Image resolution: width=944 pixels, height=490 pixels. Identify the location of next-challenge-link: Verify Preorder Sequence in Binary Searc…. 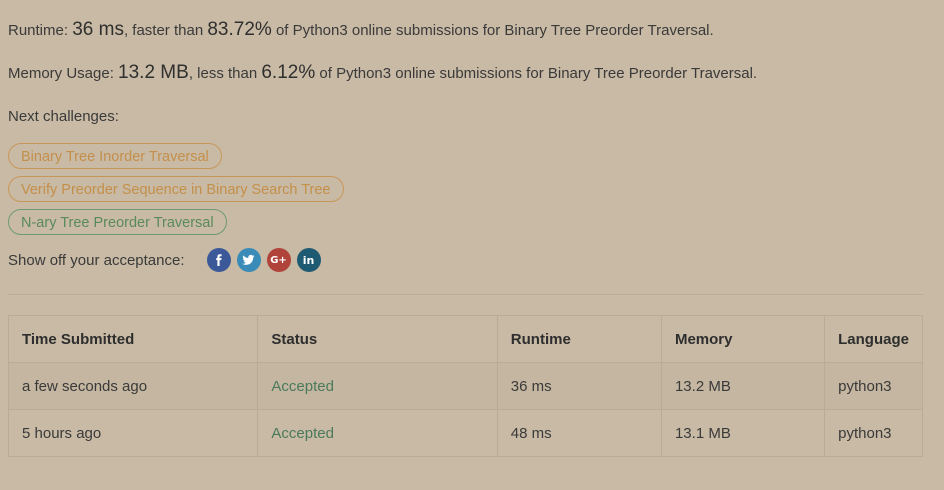
(176, 189).